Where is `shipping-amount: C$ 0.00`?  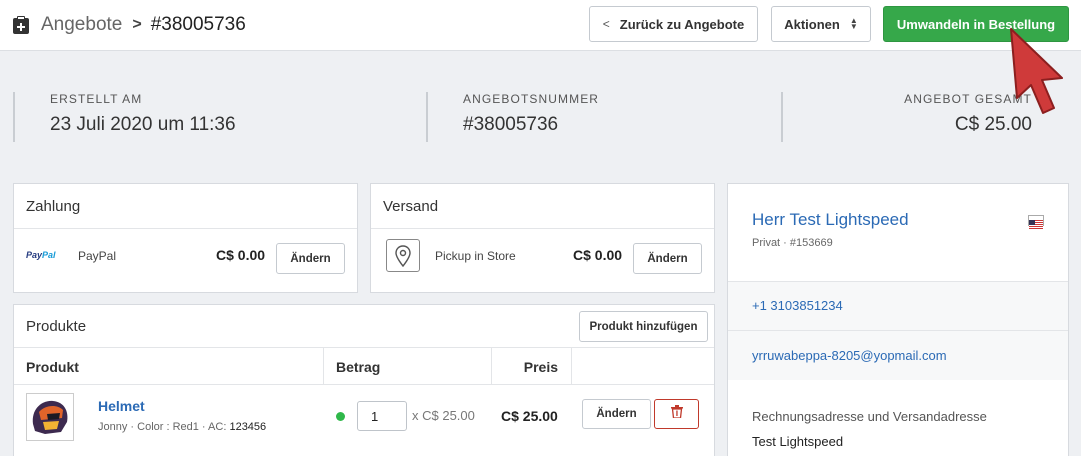
shipping-amount: C$ 0.00 is located at coordinates (598, 255).